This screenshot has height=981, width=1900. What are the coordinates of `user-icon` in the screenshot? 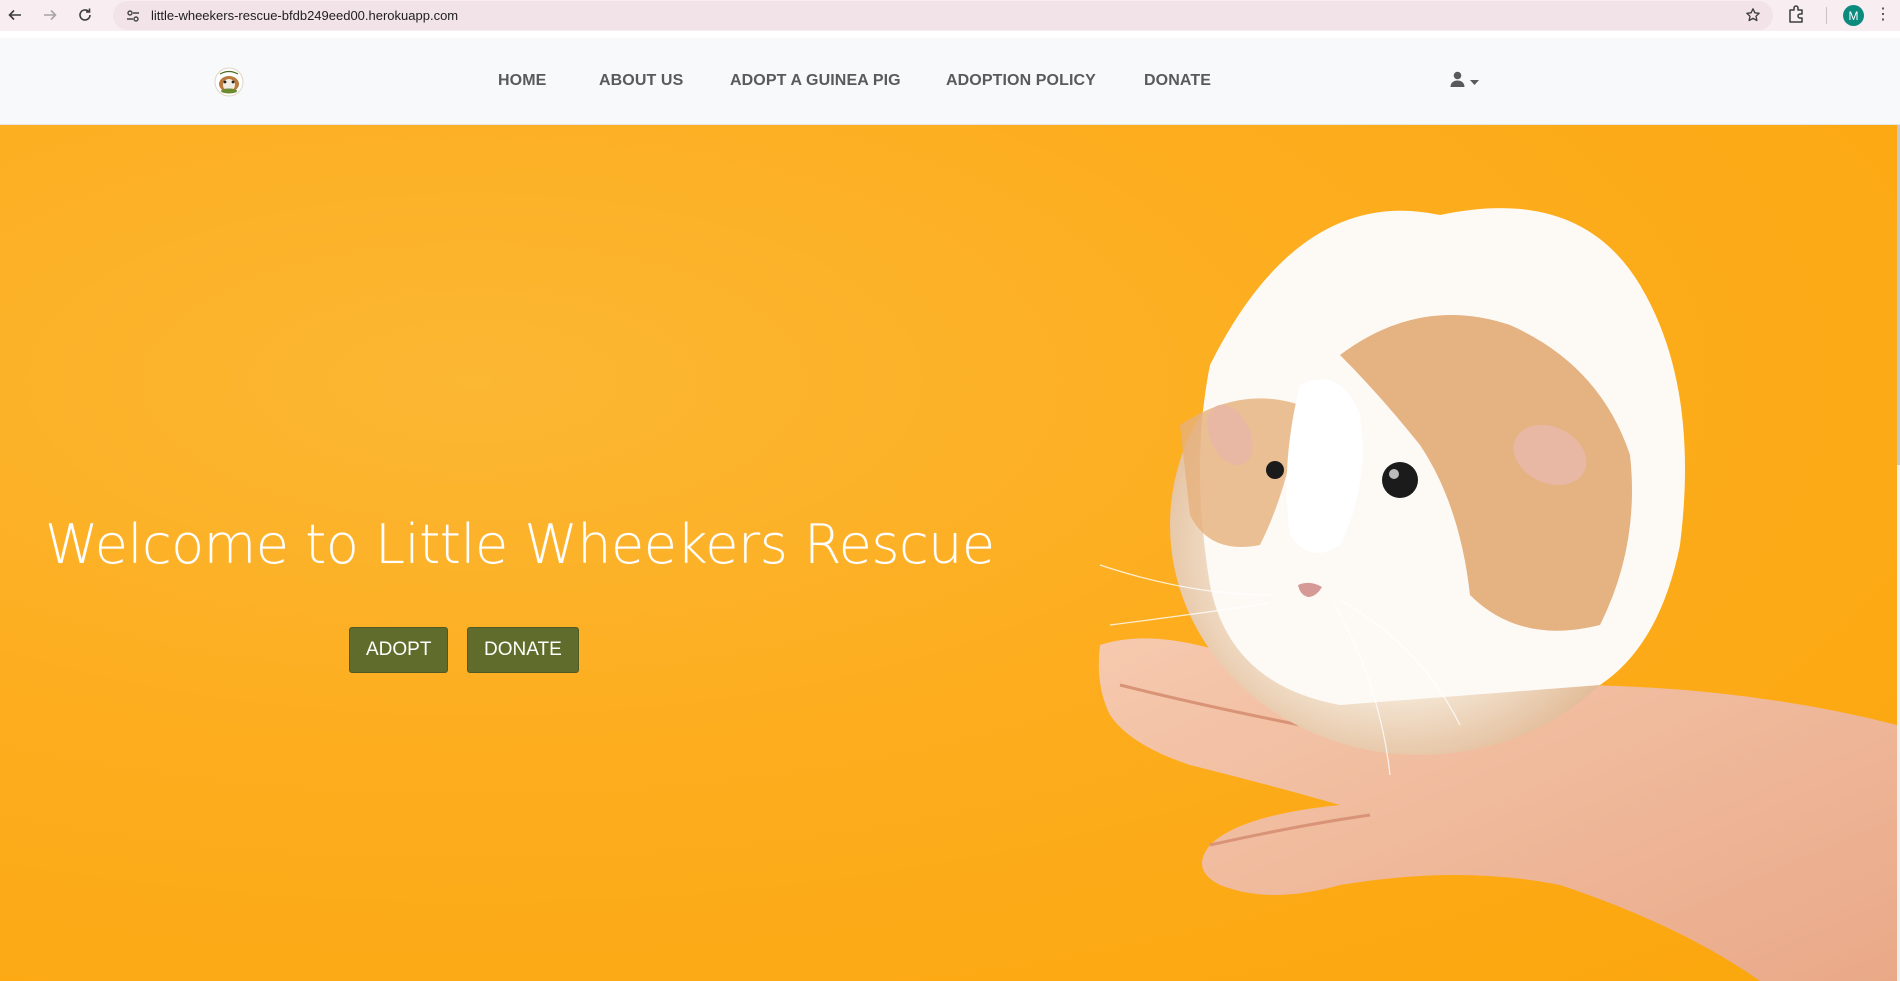 It's located at (1457, 81).